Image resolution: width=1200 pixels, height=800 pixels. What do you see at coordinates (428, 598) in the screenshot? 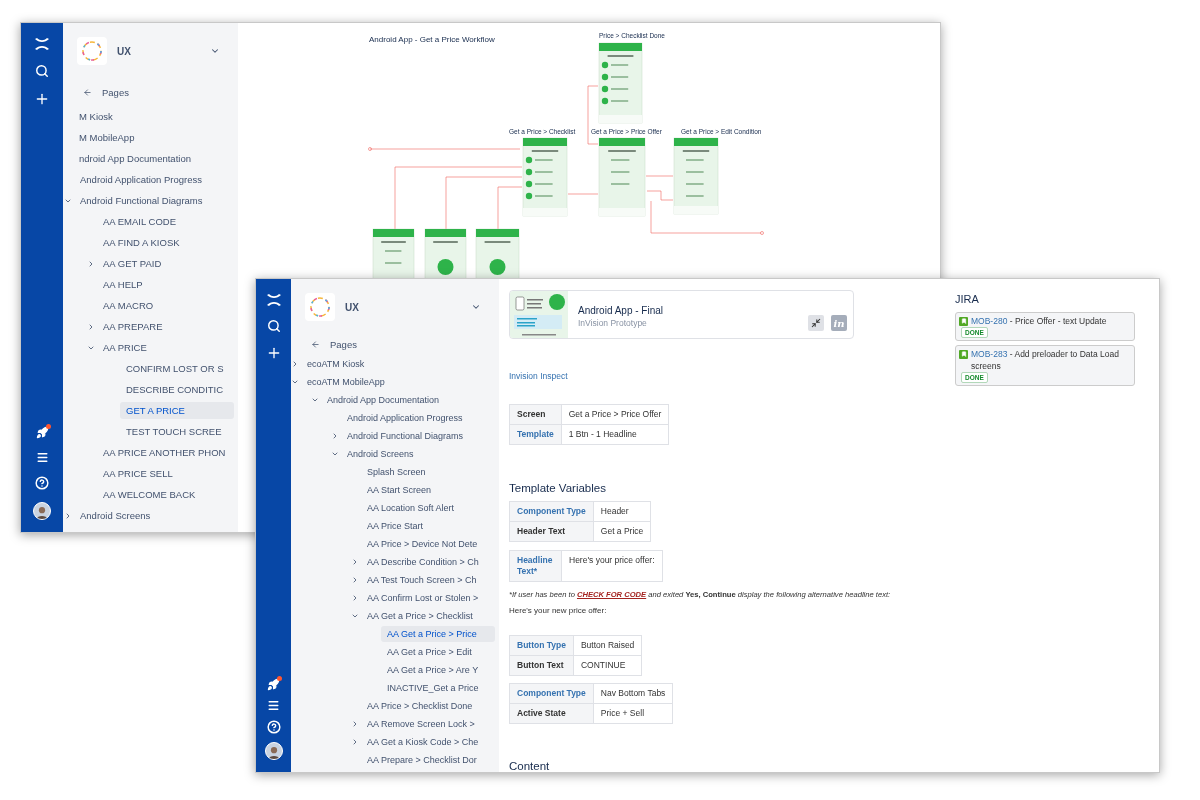
I see `page-tree-item: AA Confirm Lost or Stolen >` at bounding box center [428, 598].